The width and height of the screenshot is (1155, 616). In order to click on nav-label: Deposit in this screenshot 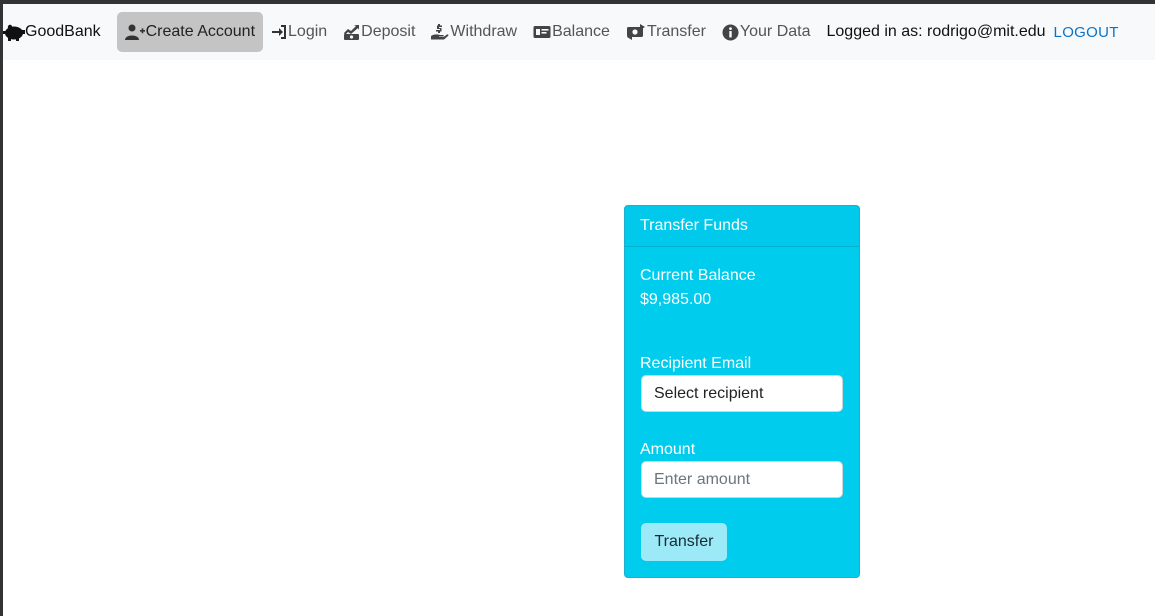, I will do `click(388, 31)`.